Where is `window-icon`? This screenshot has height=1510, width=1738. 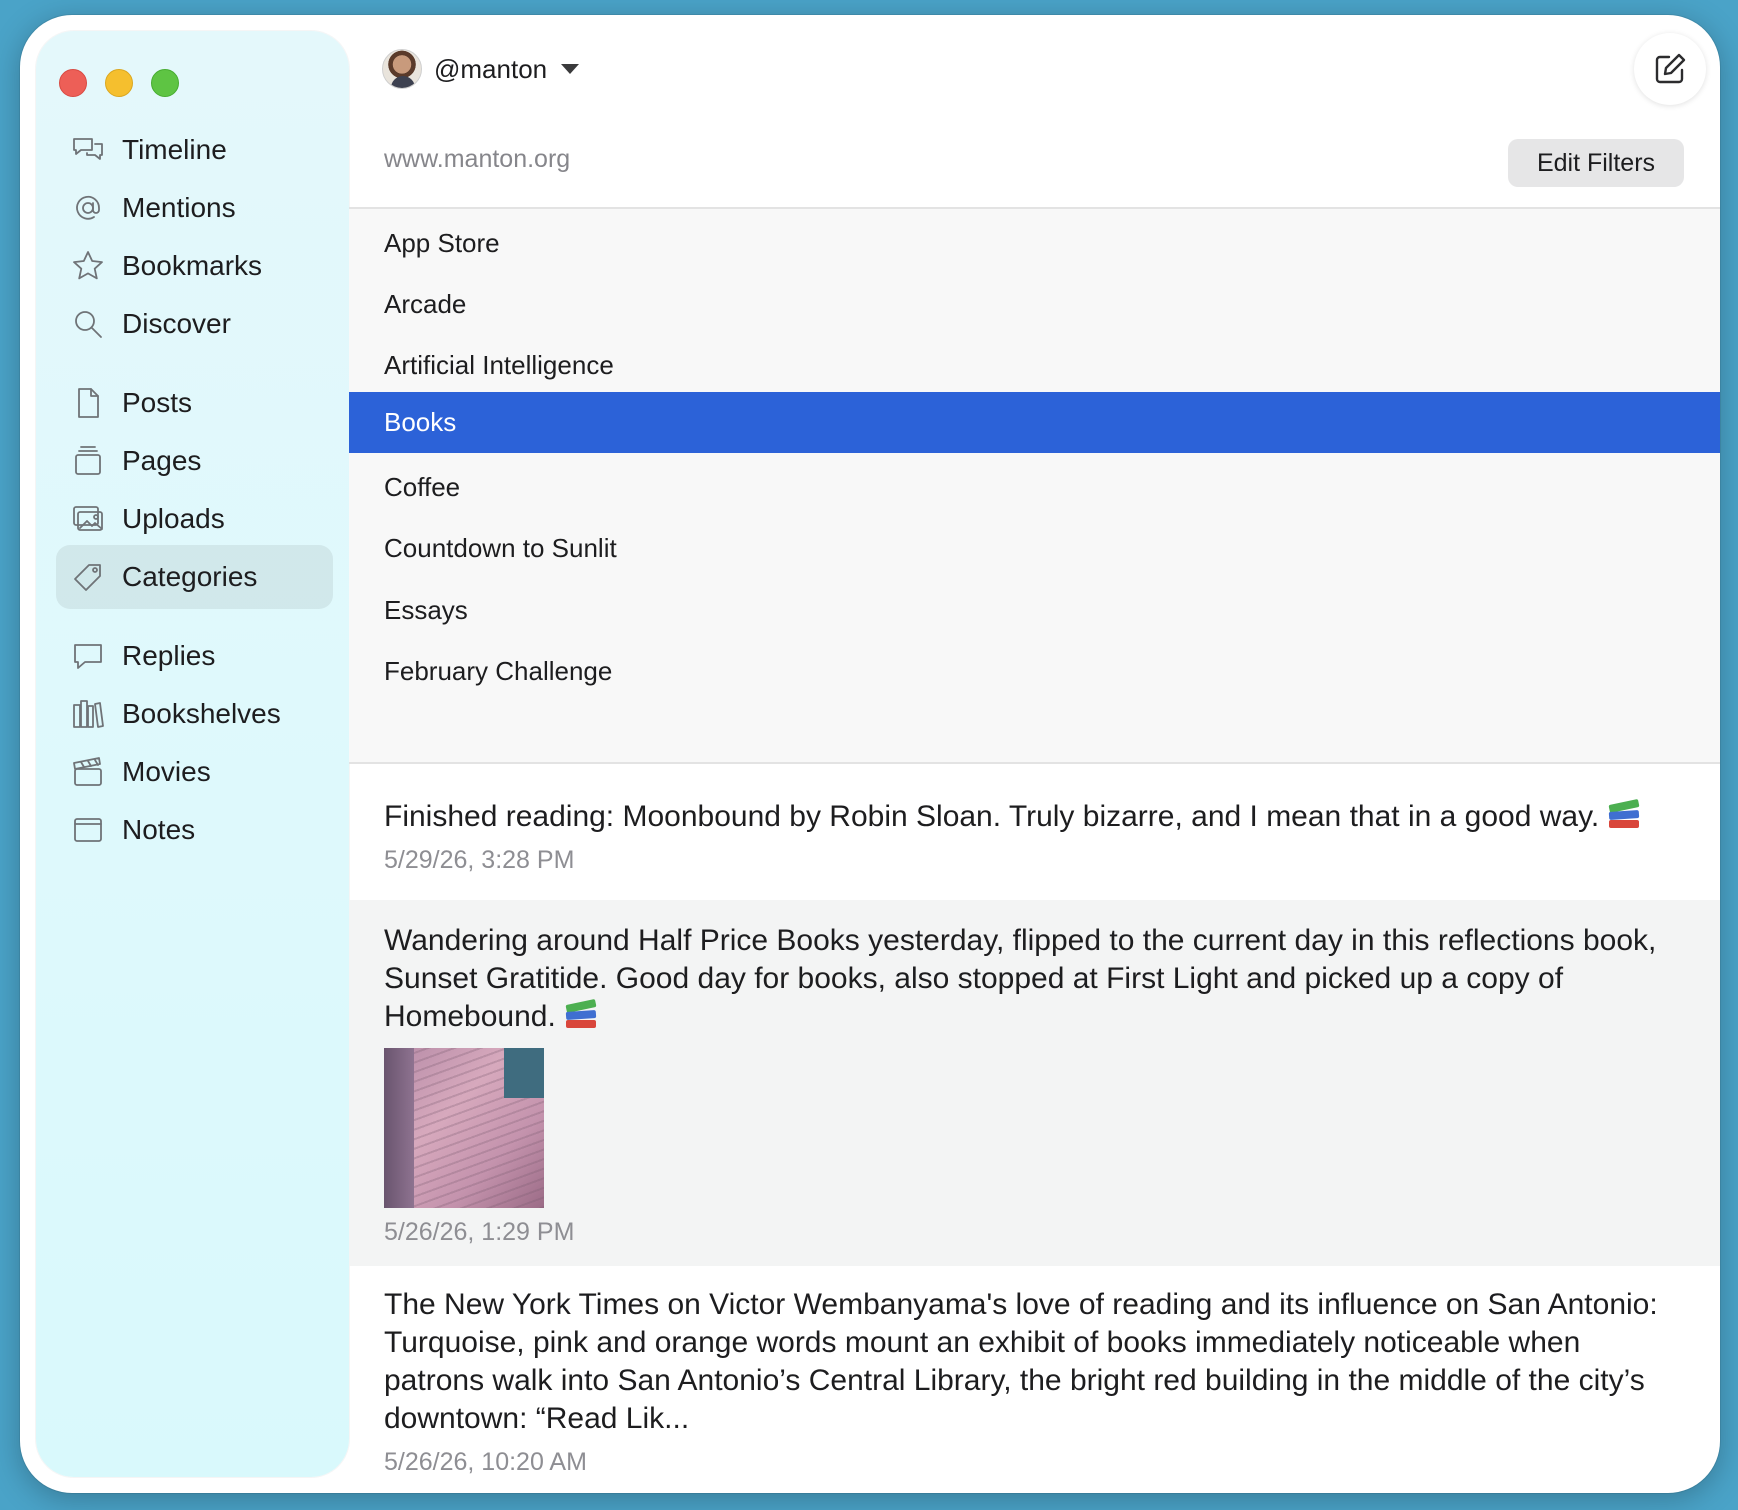
window-icon is located at coordinates (88, 830).